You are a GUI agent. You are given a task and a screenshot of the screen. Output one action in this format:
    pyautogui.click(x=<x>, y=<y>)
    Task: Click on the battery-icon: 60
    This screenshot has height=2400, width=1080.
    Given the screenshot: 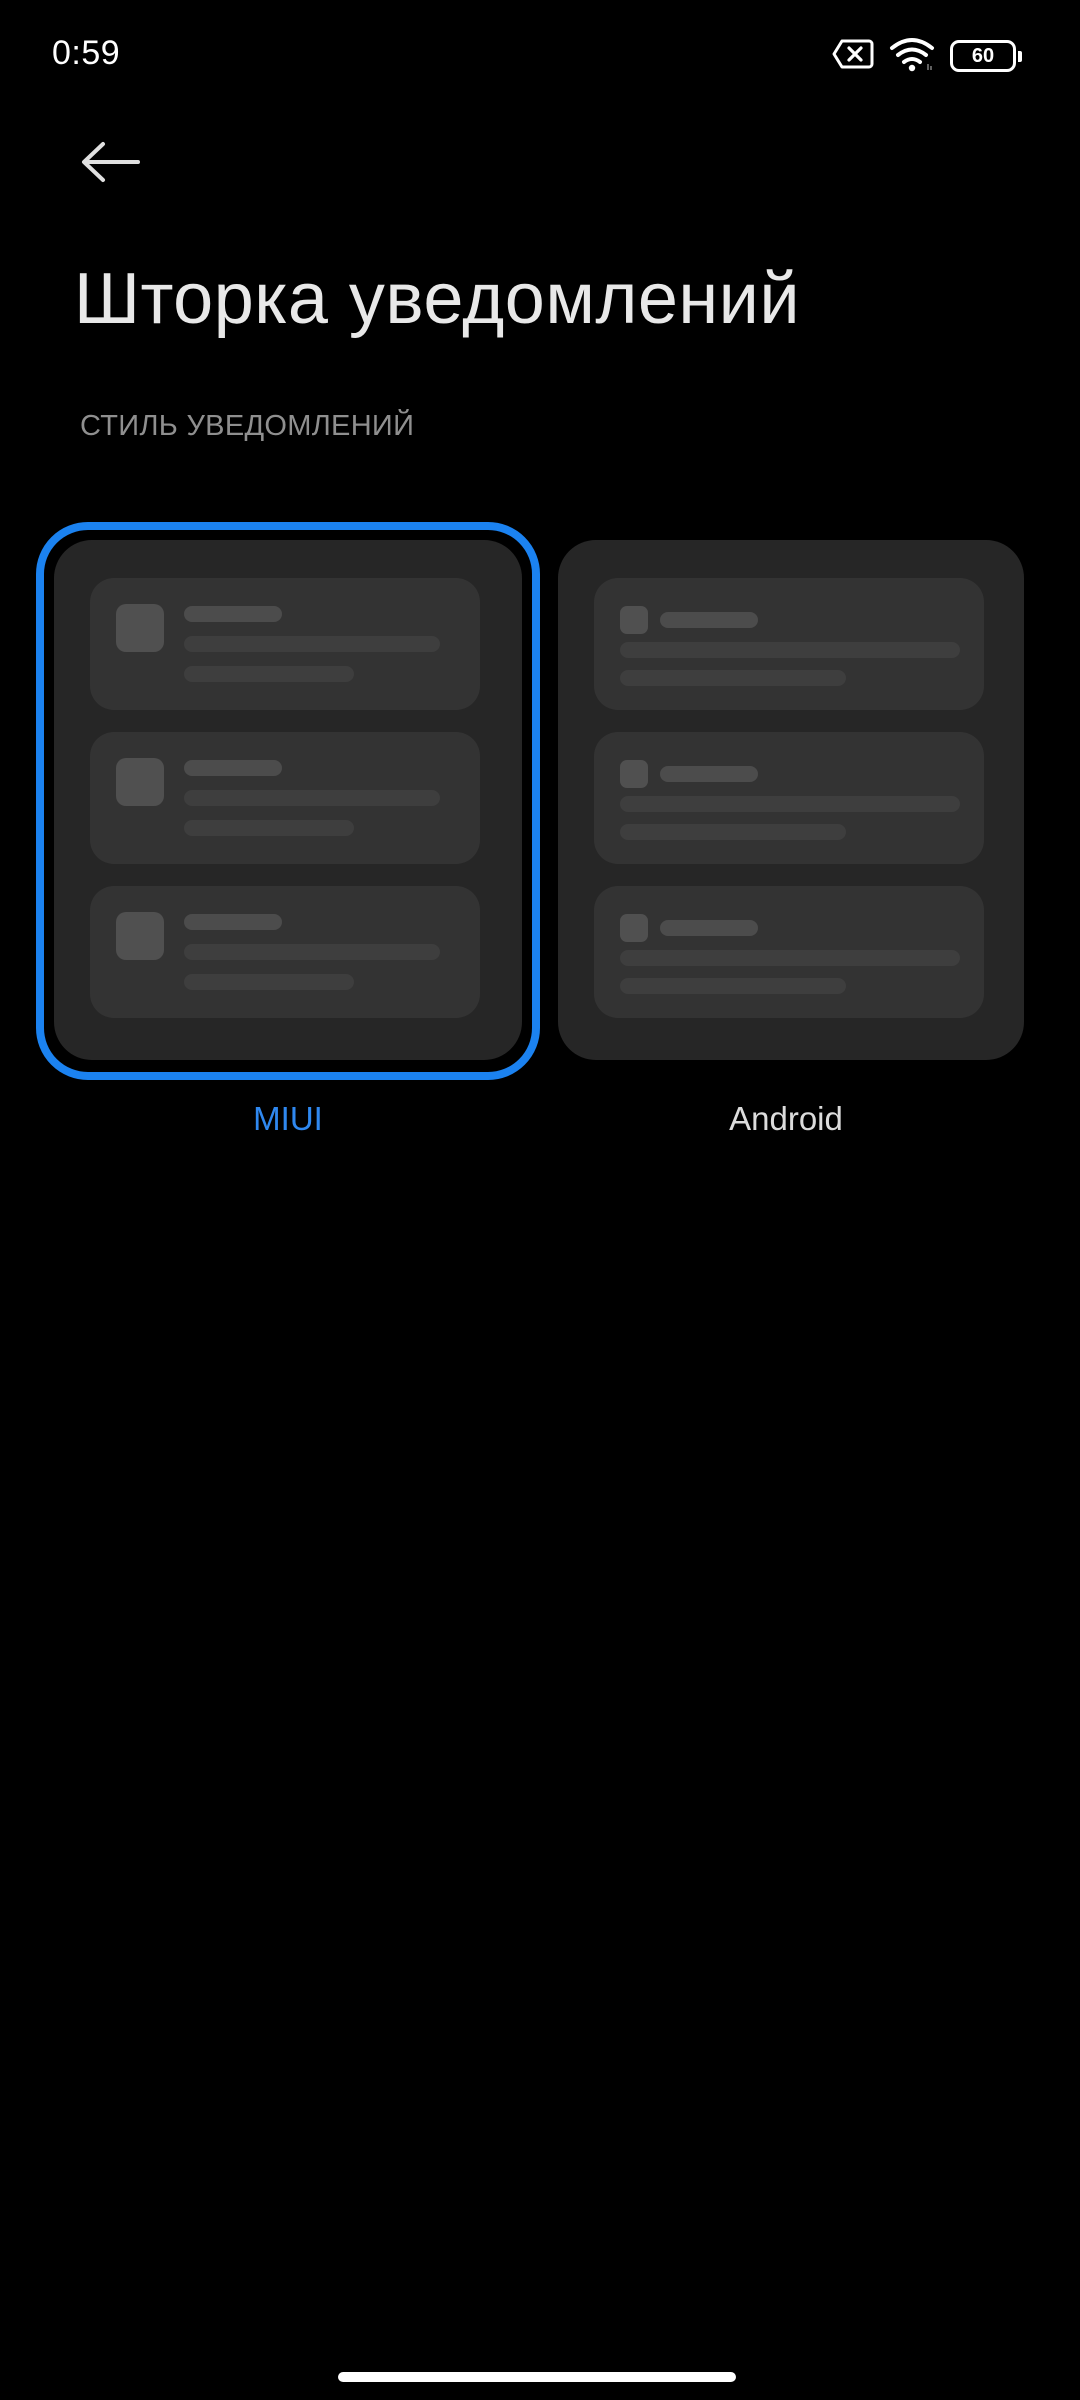 What is the action you would take?
    pyautogui.click(x=986, y=56)
    